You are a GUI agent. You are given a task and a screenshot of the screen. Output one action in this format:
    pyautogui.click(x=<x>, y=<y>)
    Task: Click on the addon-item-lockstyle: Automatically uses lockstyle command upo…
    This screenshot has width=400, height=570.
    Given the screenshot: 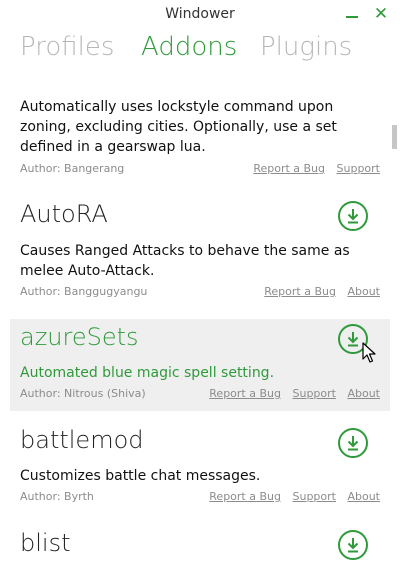 What is the action you would take?
    pyautogui.click(x=200, y=137)
    